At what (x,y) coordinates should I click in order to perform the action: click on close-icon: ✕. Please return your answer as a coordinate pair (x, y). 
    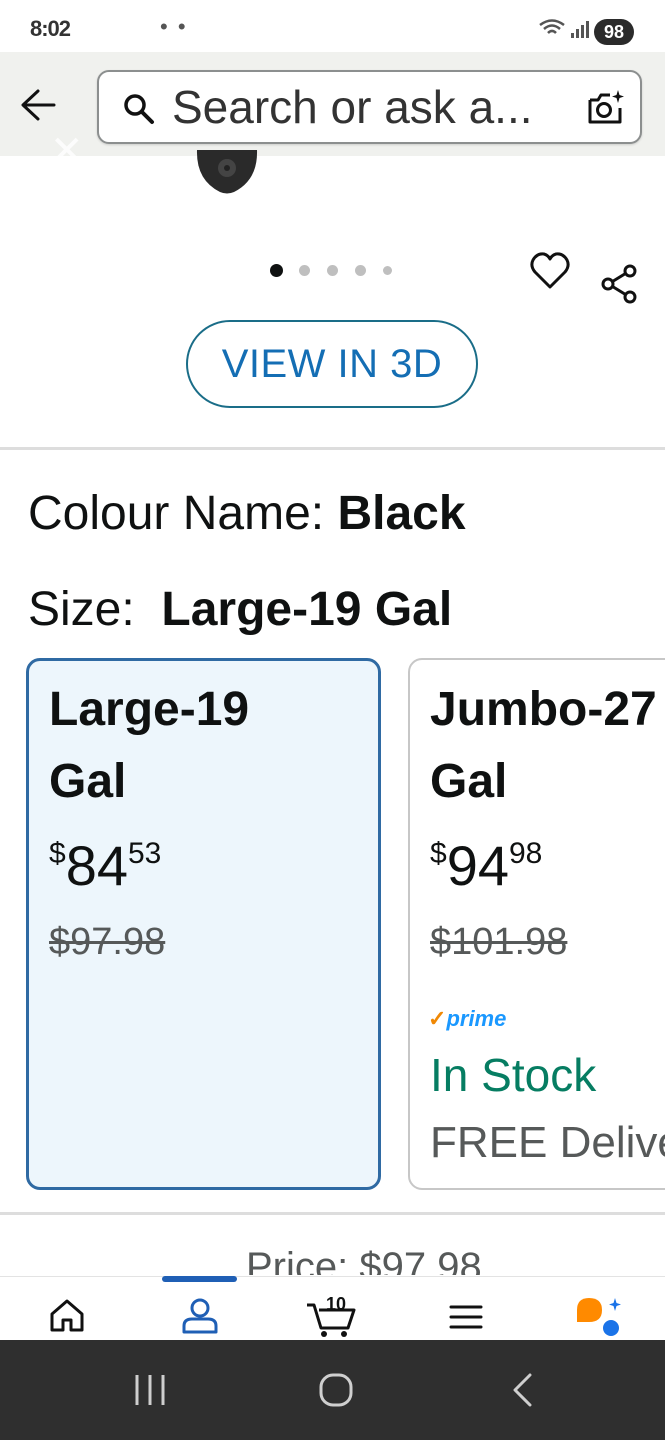
    Looking at the image, I should click on (67, 151).